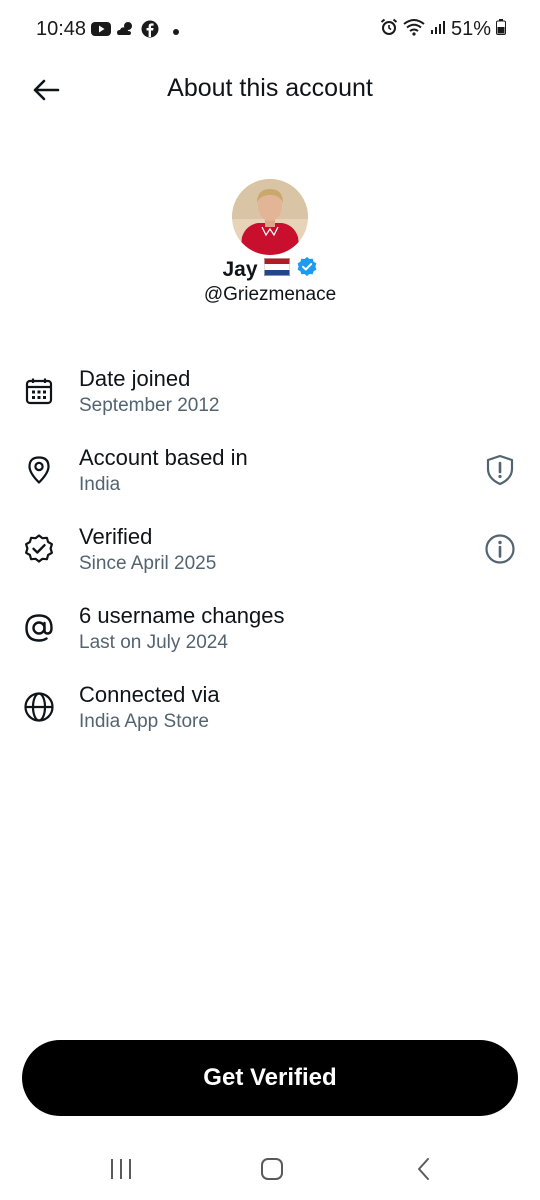  I want to click on battery-icon, so click(501, 29).